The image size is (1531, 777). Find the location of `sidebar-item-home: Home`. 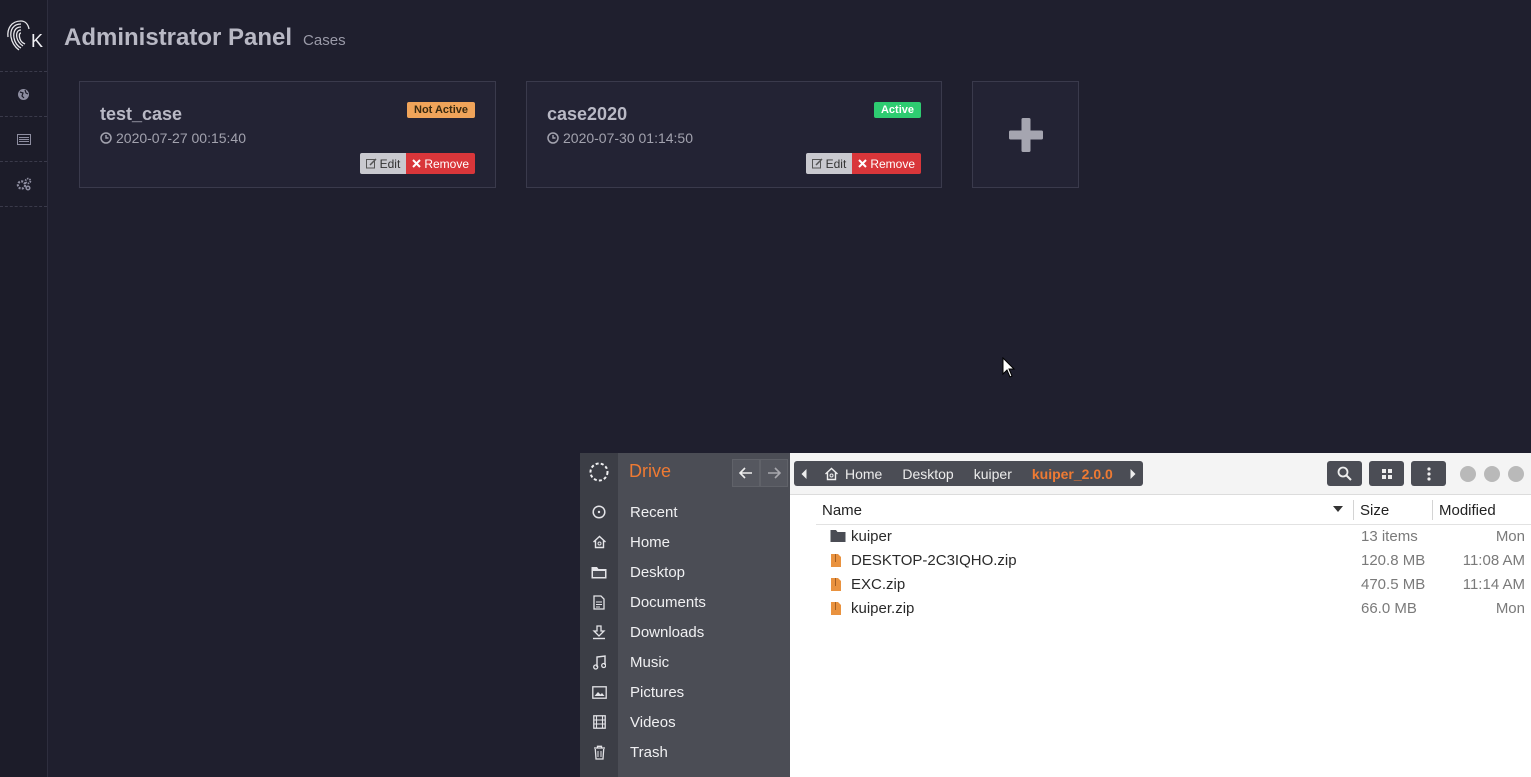

sidebar-item-home: Home is located at coordinates (685, 542).